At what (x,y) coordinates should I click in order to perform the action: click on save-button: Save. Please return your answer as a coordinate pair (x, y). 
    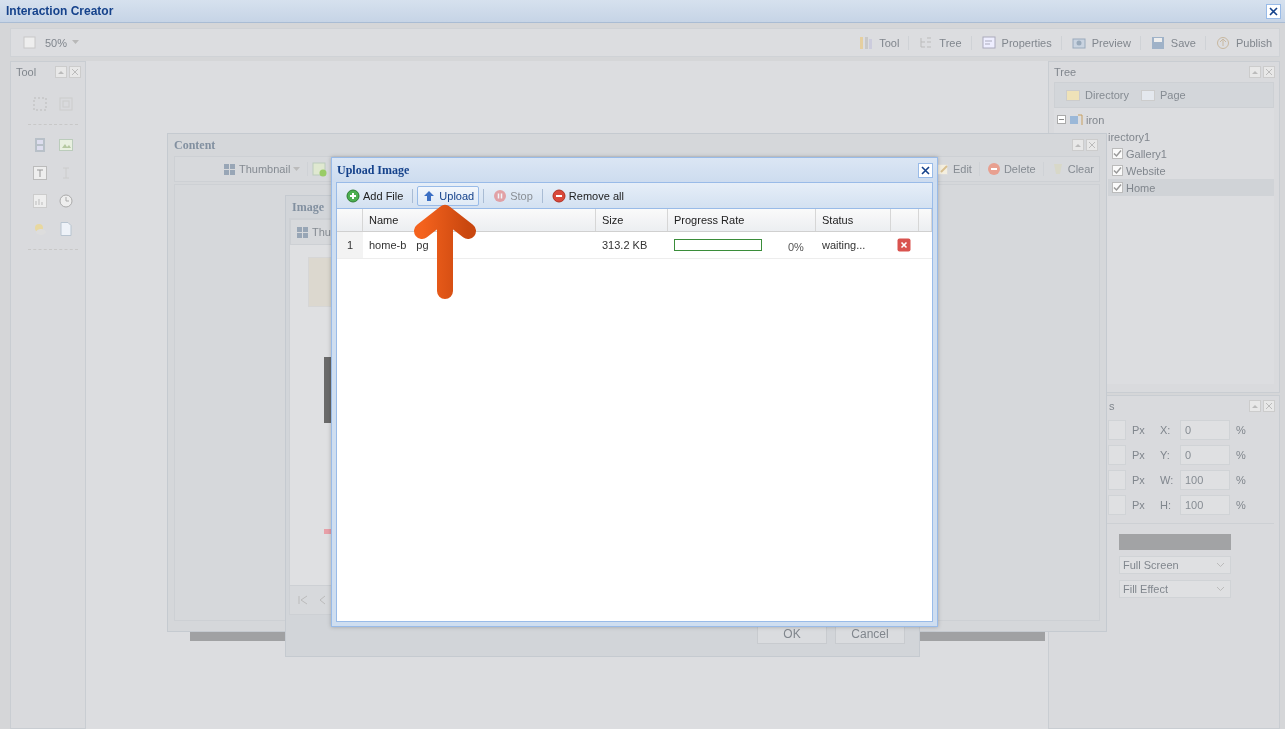
    Looking at the image, I should click on (1172, 42).